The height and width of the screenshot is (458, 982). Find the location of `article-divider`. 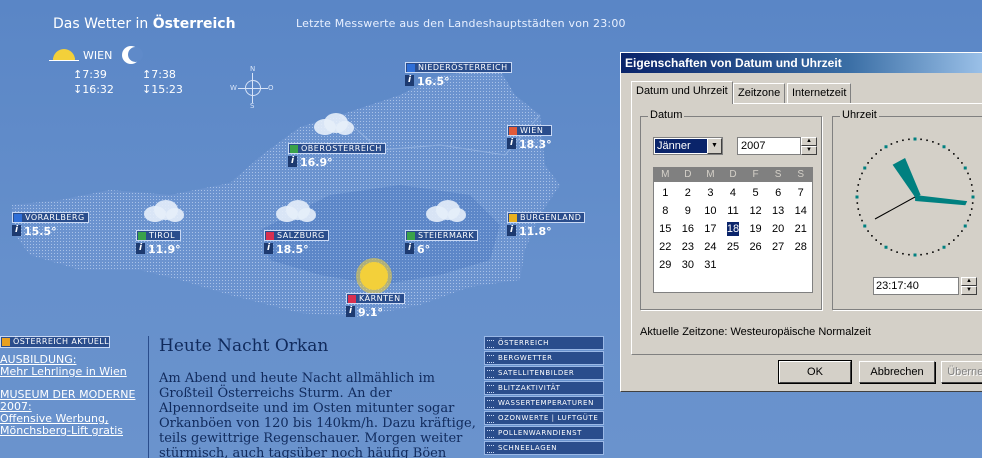

article-divider is located at coordinates (148, 397).